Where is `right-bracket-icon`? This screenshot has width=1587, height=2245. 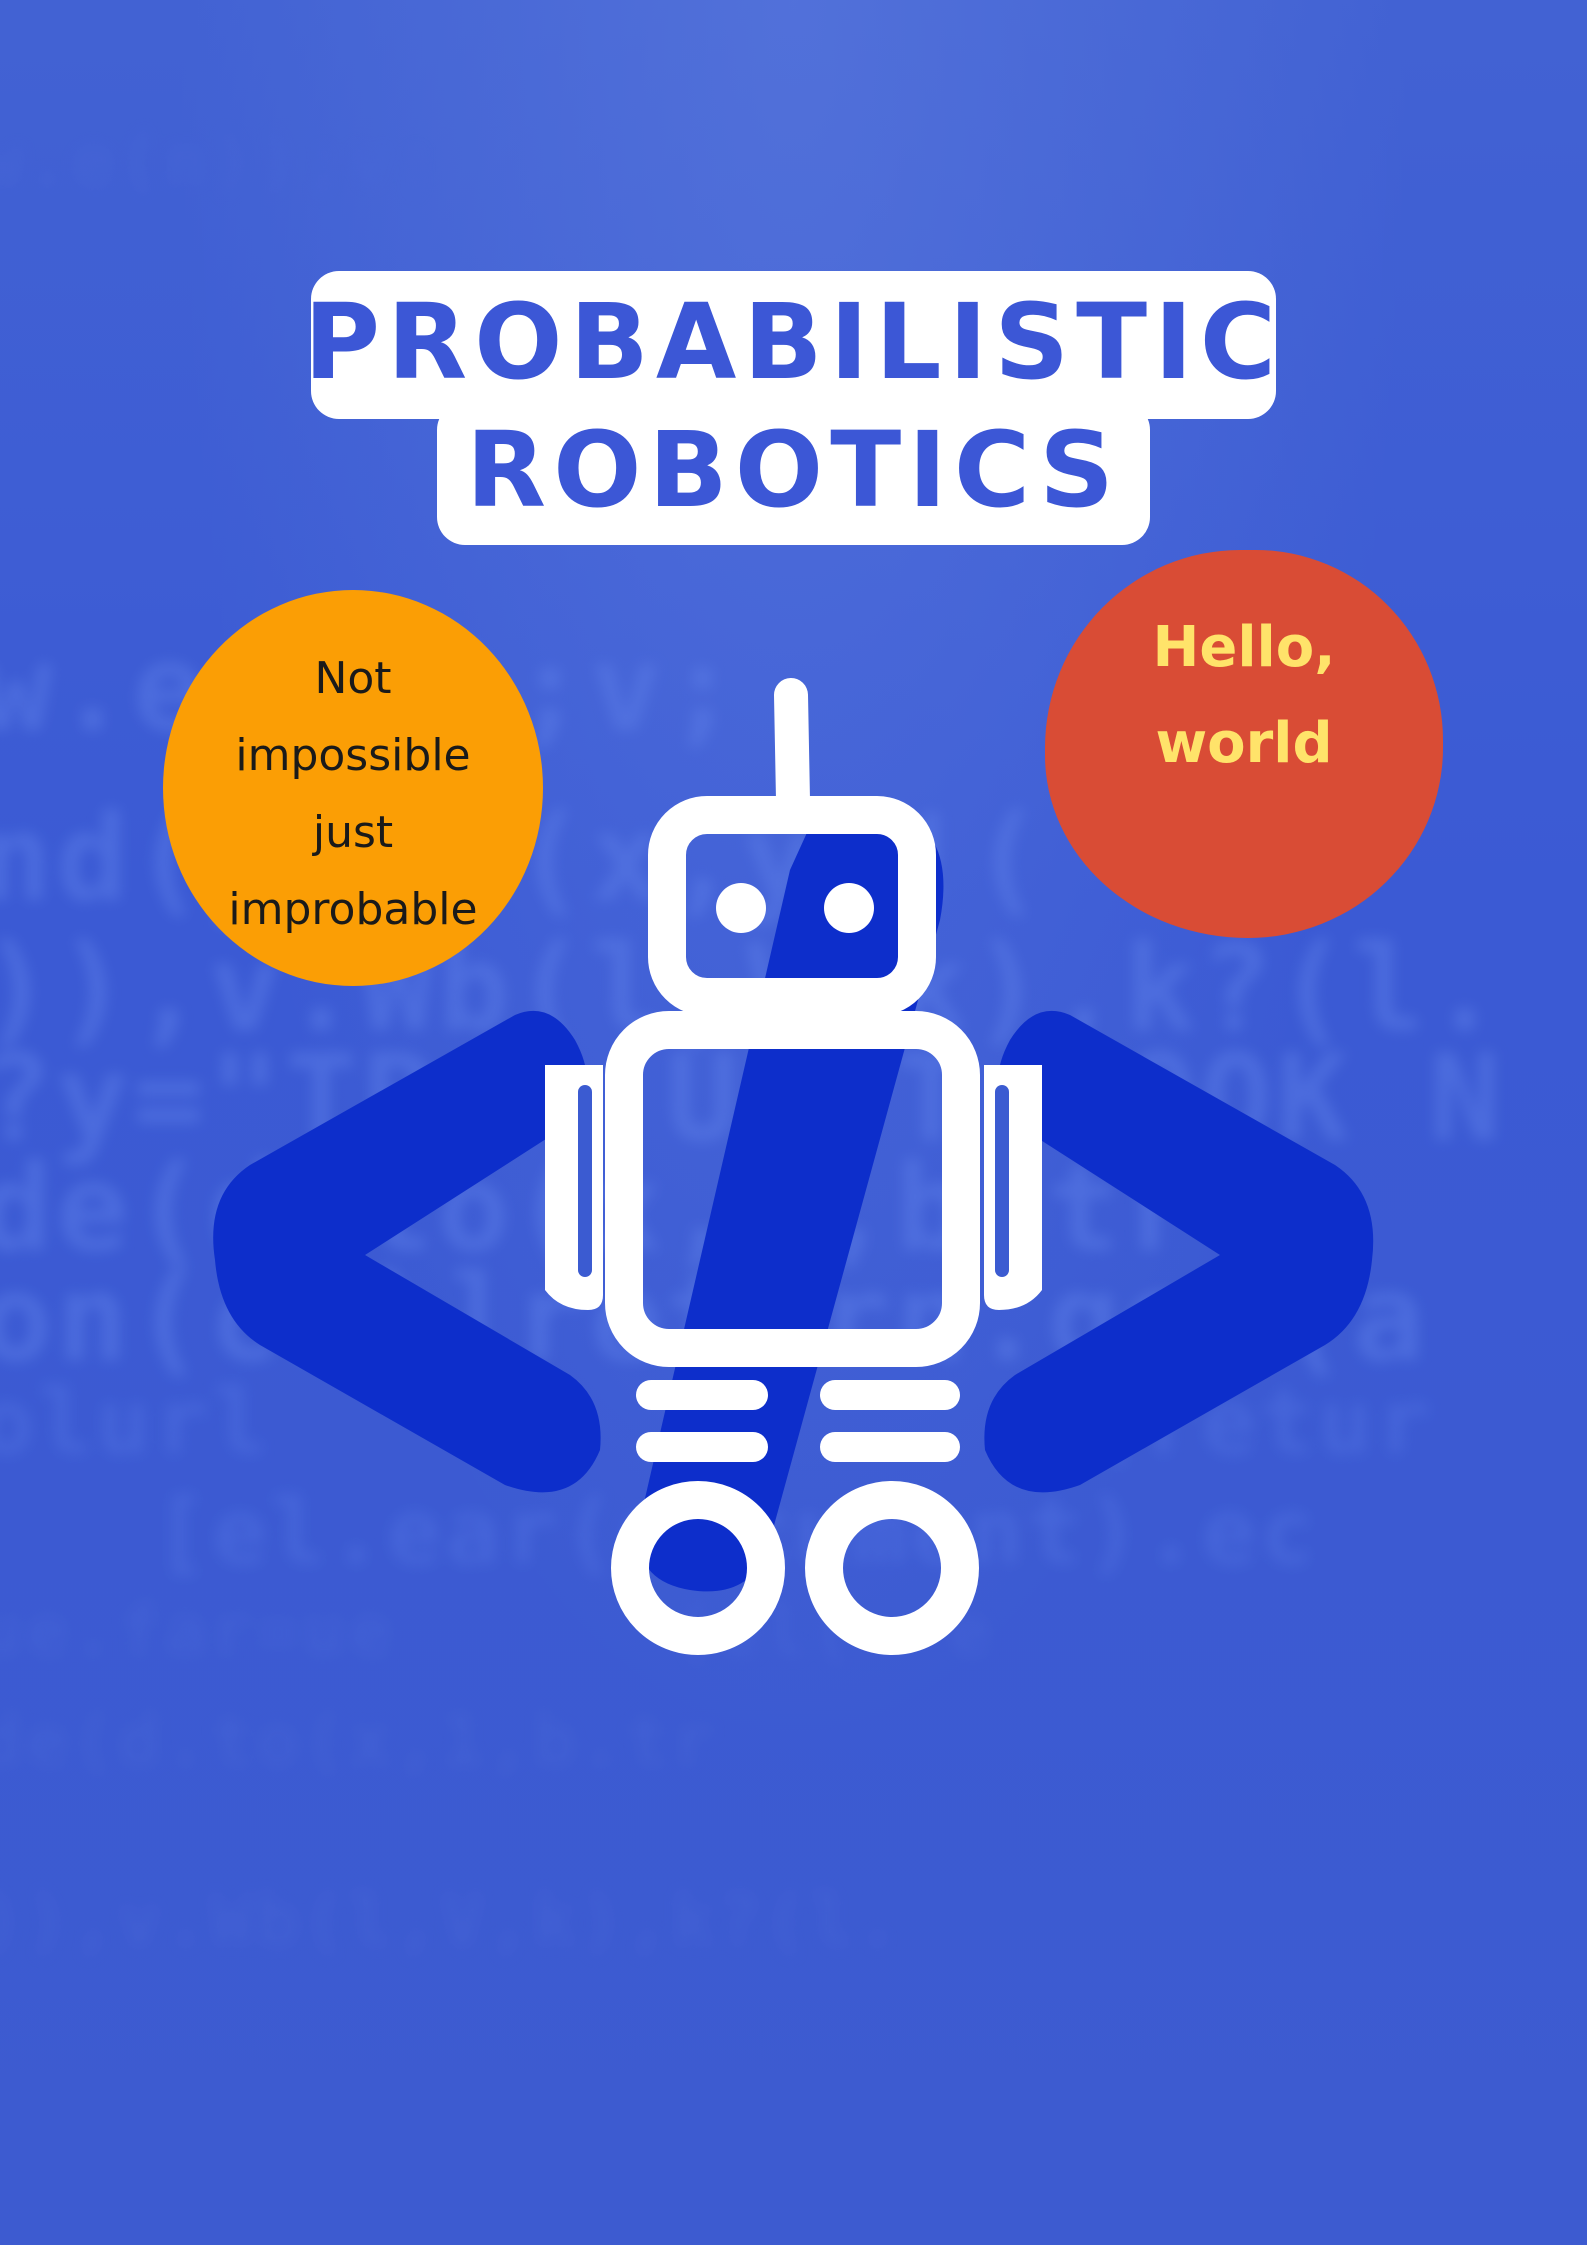
right-bracket-icon is located at coordinates (1179, 1251).